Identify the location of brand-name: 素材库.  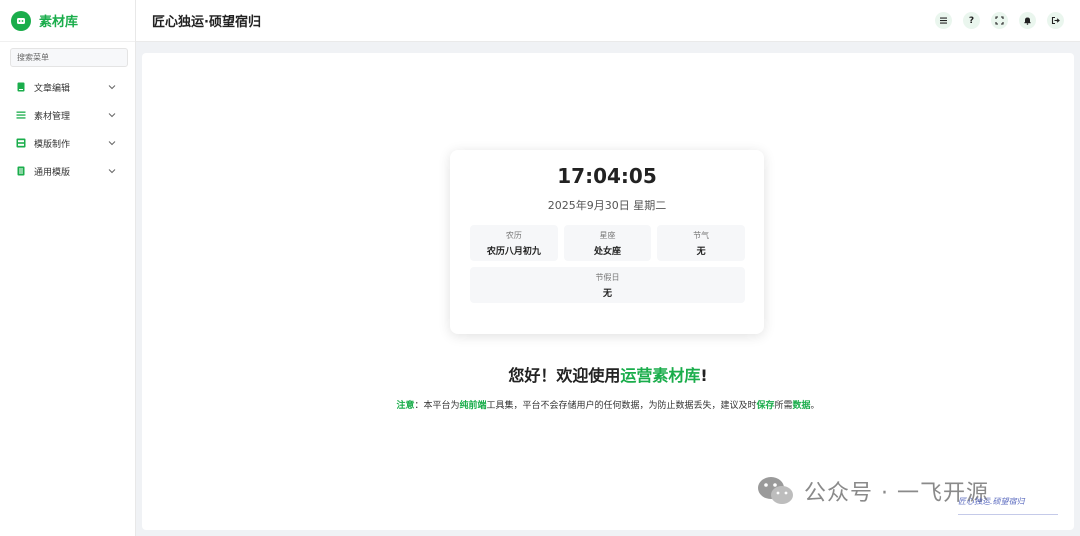
(59, 22).